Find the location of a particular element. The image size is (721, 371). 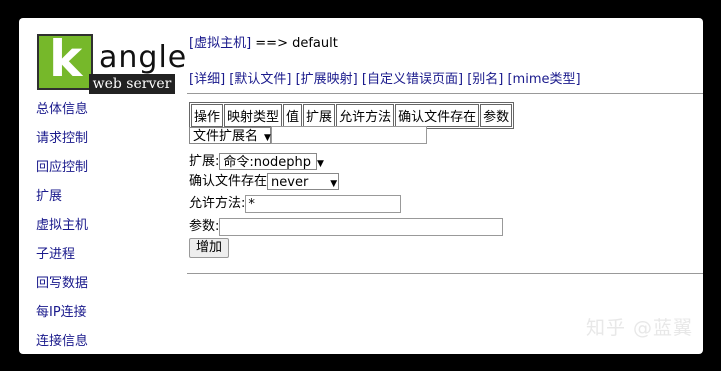

tab-extension-mapping: [扩展映射] is located at coordinates (327, 79).